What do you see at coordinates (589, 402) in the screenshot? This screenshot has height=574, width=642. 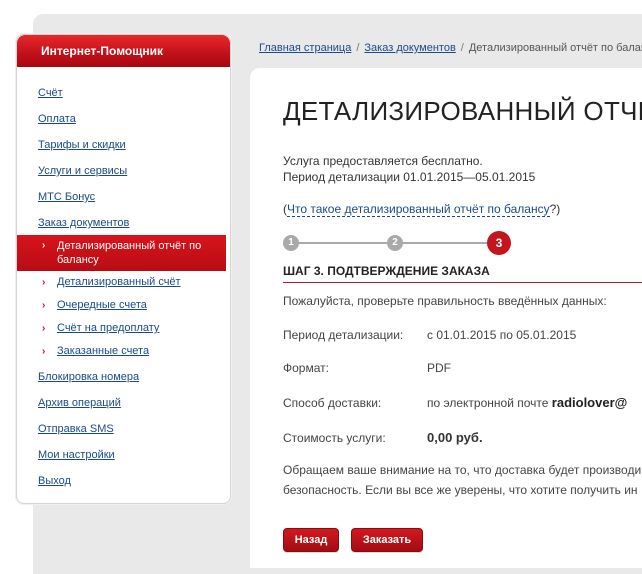 I see `delivery-email: radiolover@` at bounding box center [589, 402].